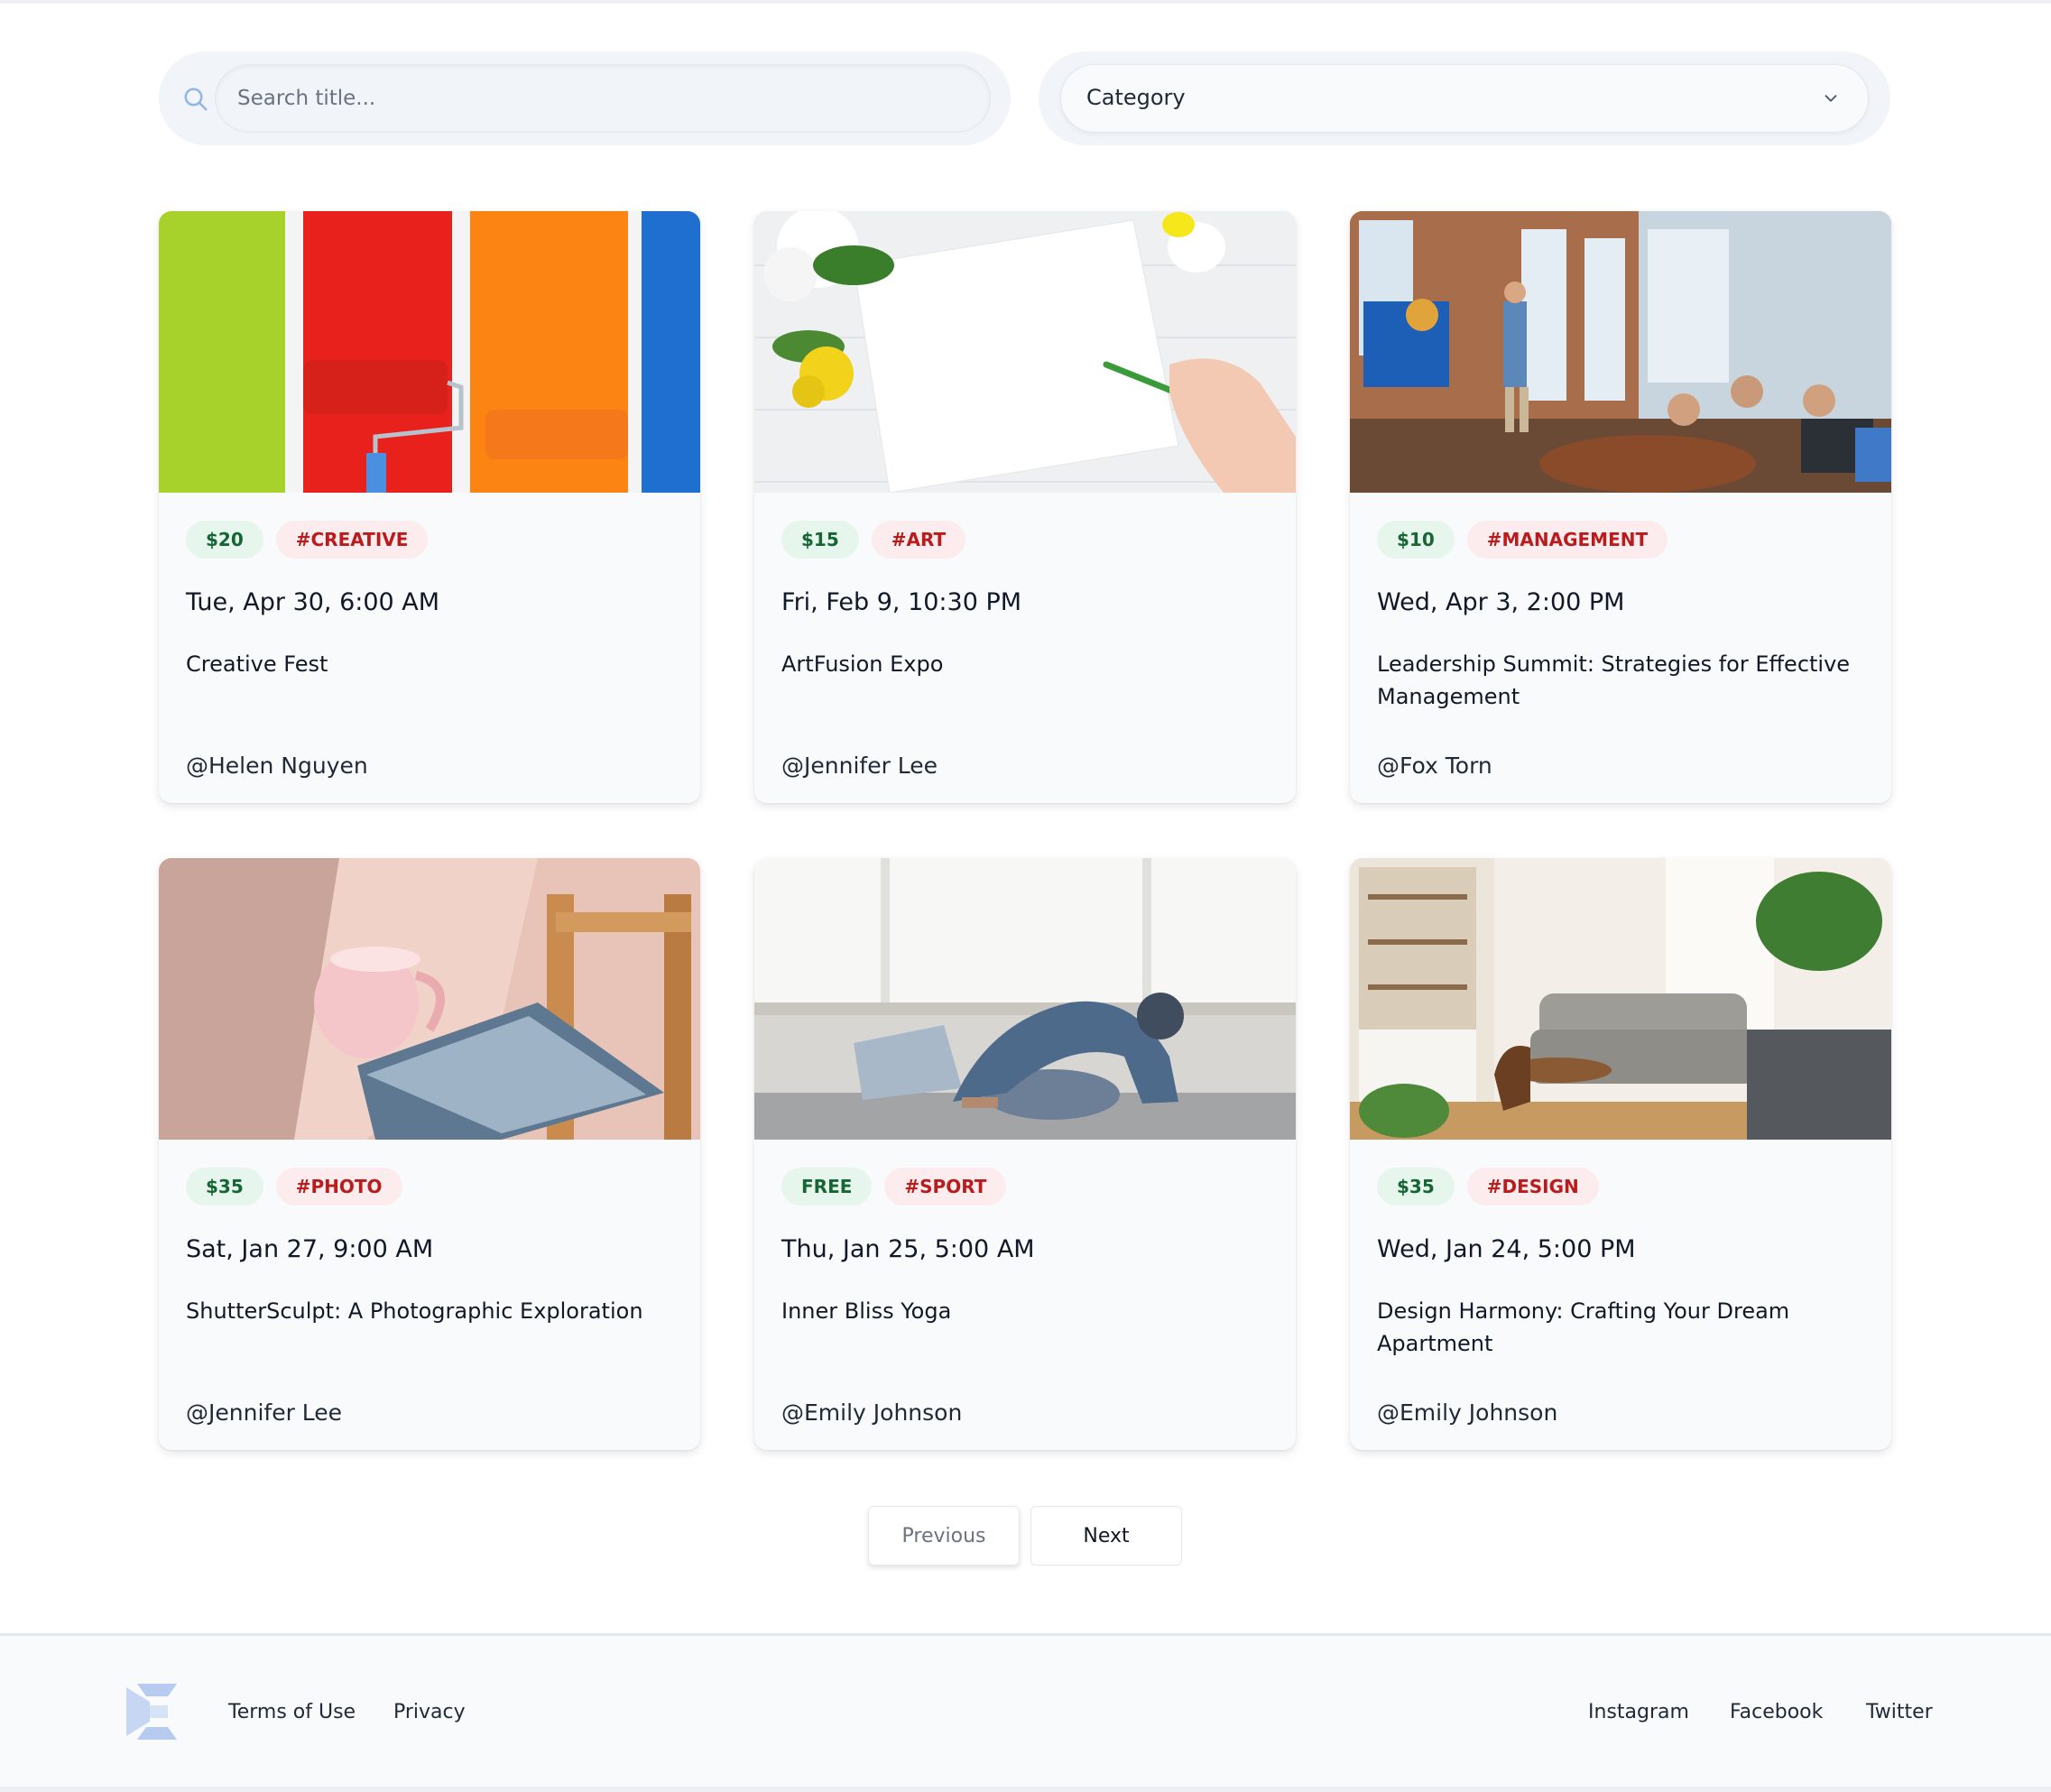 Image resolution: width=2051 pixels, height=1792 pixels. I want to click on category-tag: #ART, so click(918, 540).